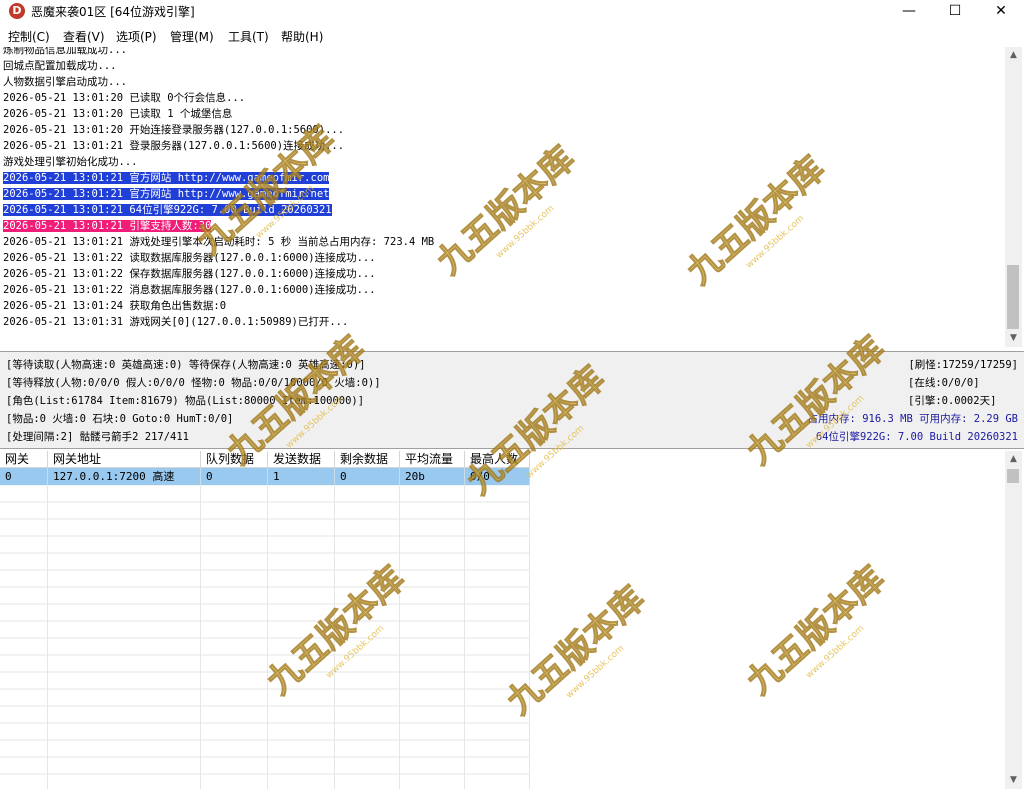  What do you see at coordinates (1001, 12) in the screenshot?
I see `close-button: ✕` at bounding box center [1001, 12].